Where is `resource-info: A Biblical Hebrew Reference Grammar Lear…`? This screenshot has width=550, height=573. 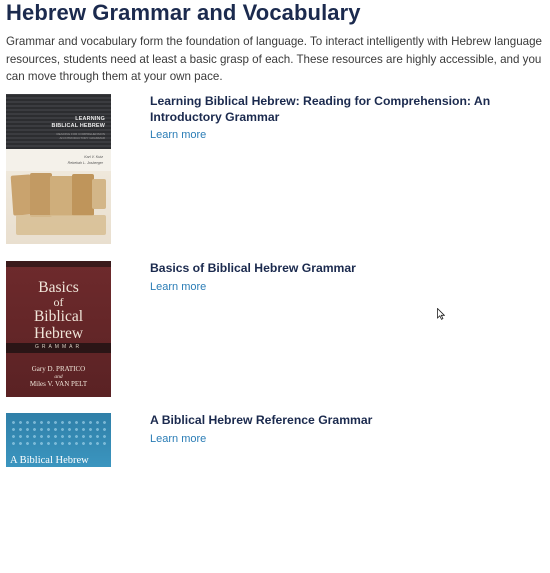
resource-info: A Biblical Hebrew Reference Grammar Lear… is located at coordinates (348, 430).